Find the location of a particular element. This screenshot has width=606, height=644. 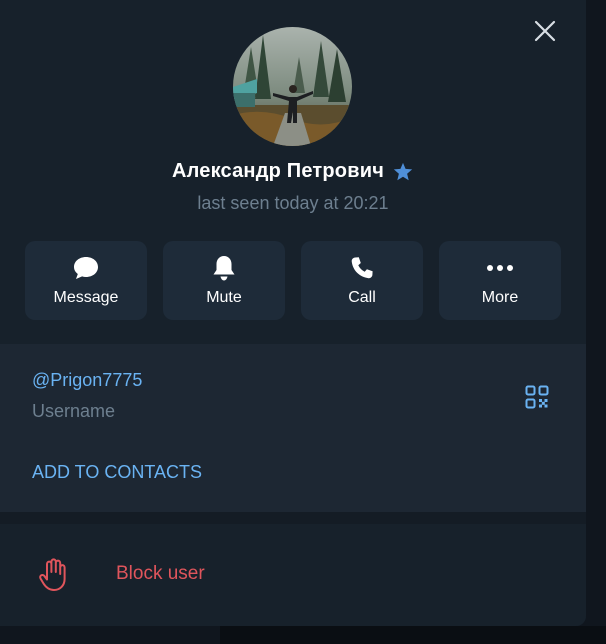

mute-button: Mute is located at coordinates (224, 280).